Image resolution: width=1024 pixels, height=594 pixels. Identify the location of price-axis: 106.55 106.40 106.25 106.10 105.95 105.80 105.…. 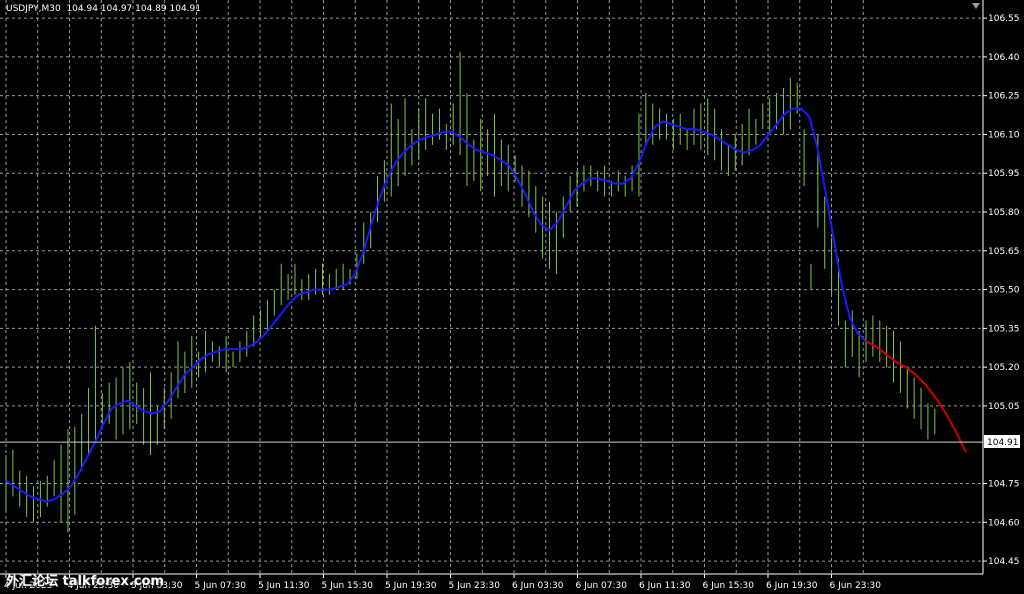
(1001, 290).